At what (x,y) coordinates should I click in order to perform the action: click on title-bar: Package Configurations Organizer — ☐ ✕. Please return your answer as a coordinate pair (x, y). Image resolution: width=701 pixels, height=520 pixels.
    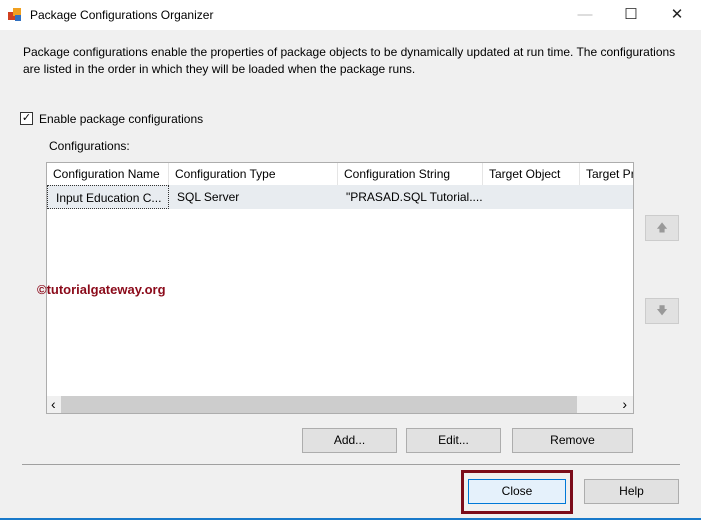
    Looking at the image, I should click on (350, 15).